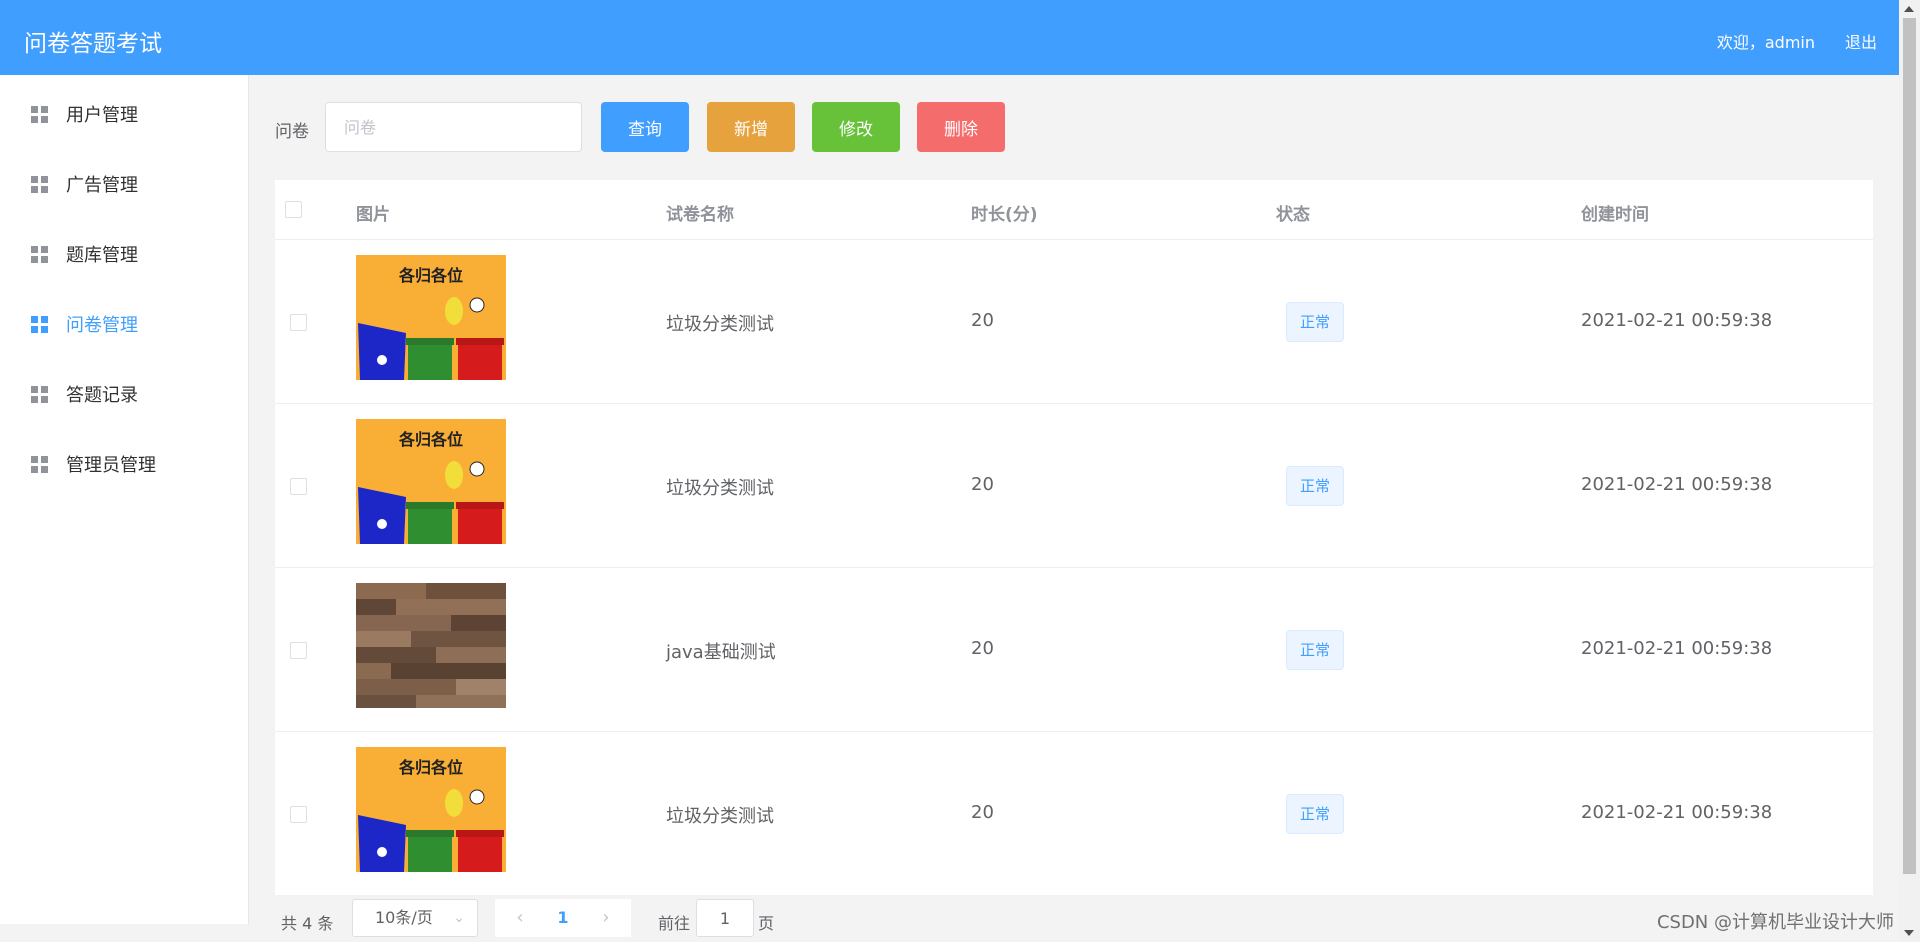 Image resolution: width=1920 pixels, height=942 pixels. Describe the element at coordinates (949, 37) in the screenshot. I see `top-header: 问卷答题考试 欢迎，admin 退出` at that location.